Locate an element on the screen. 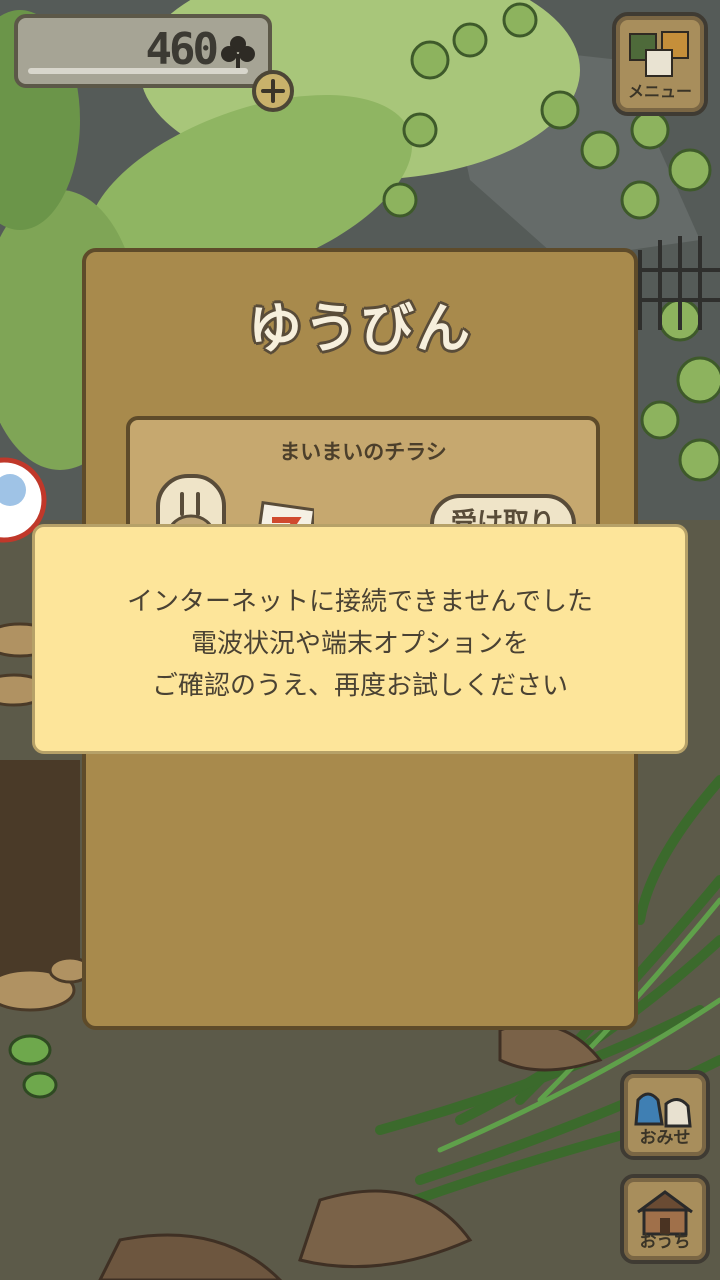 Image resolution: width=720 pixels, height=1280 pixels. mail-item-title: まいまいのチラシ is located at coordinates (363, 452).